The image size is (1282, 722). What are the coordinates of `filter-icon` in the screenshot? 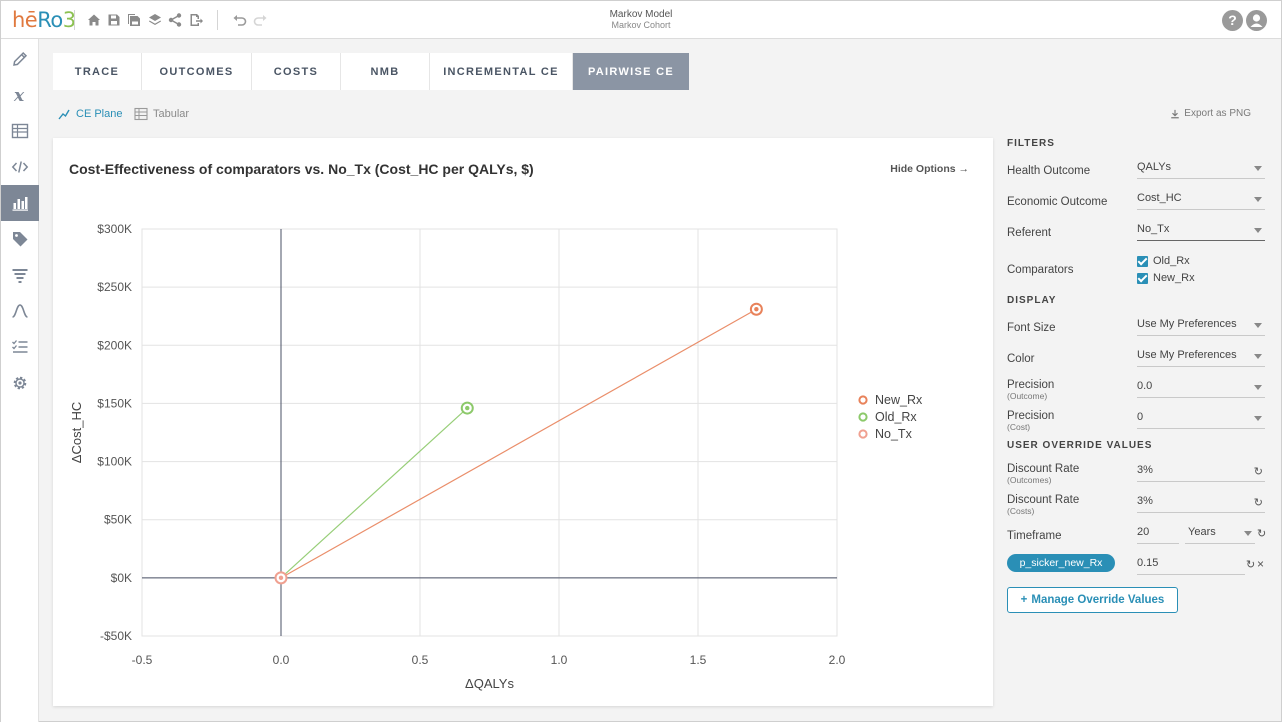 It's located at (20, 276).